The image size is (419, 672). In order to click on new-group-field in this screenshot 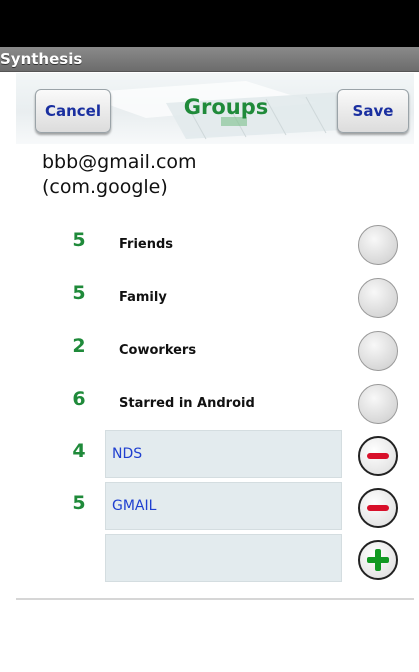, I will do `click(223, 558)`.